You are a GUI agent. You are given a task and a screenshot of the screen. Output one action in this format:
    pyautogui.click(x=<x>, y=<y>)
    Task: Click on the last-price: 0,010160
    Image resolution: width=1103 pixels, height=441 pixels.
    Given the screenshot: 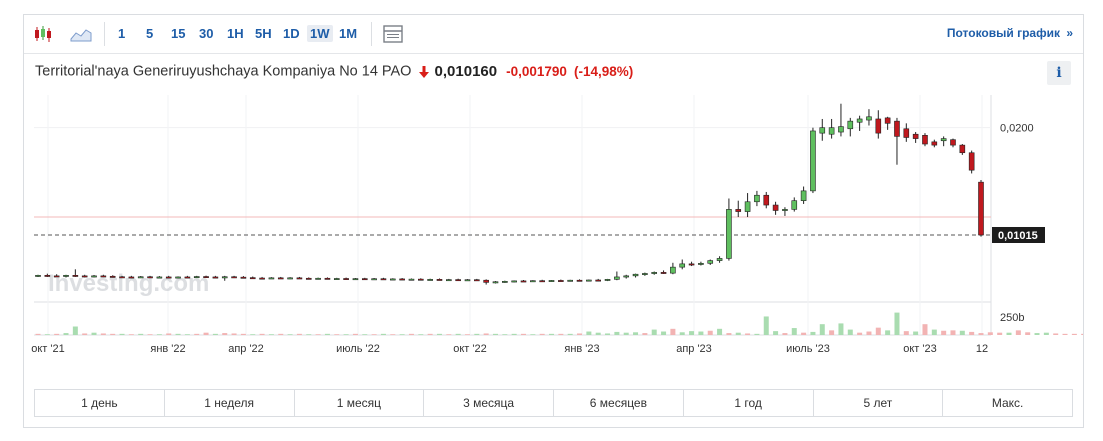 What is the action you would take?
    pyautogui.click(x=466, y=71)
    